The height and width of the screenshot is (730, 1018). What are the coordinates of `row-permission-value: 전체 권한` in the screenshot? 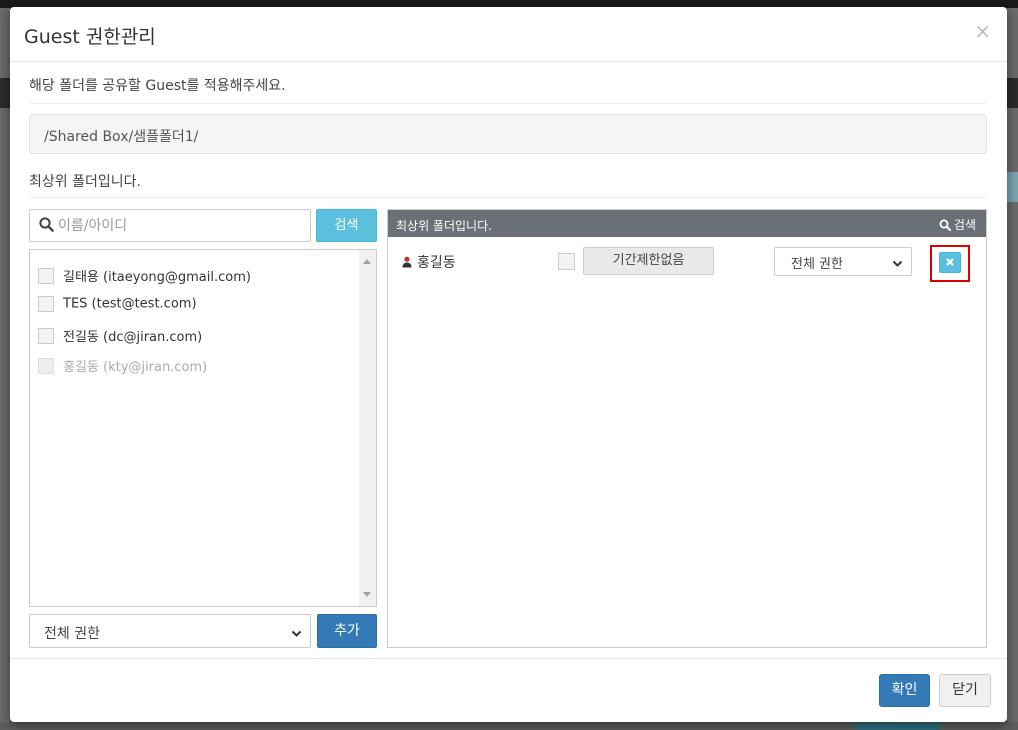 It's located at (817, 264).